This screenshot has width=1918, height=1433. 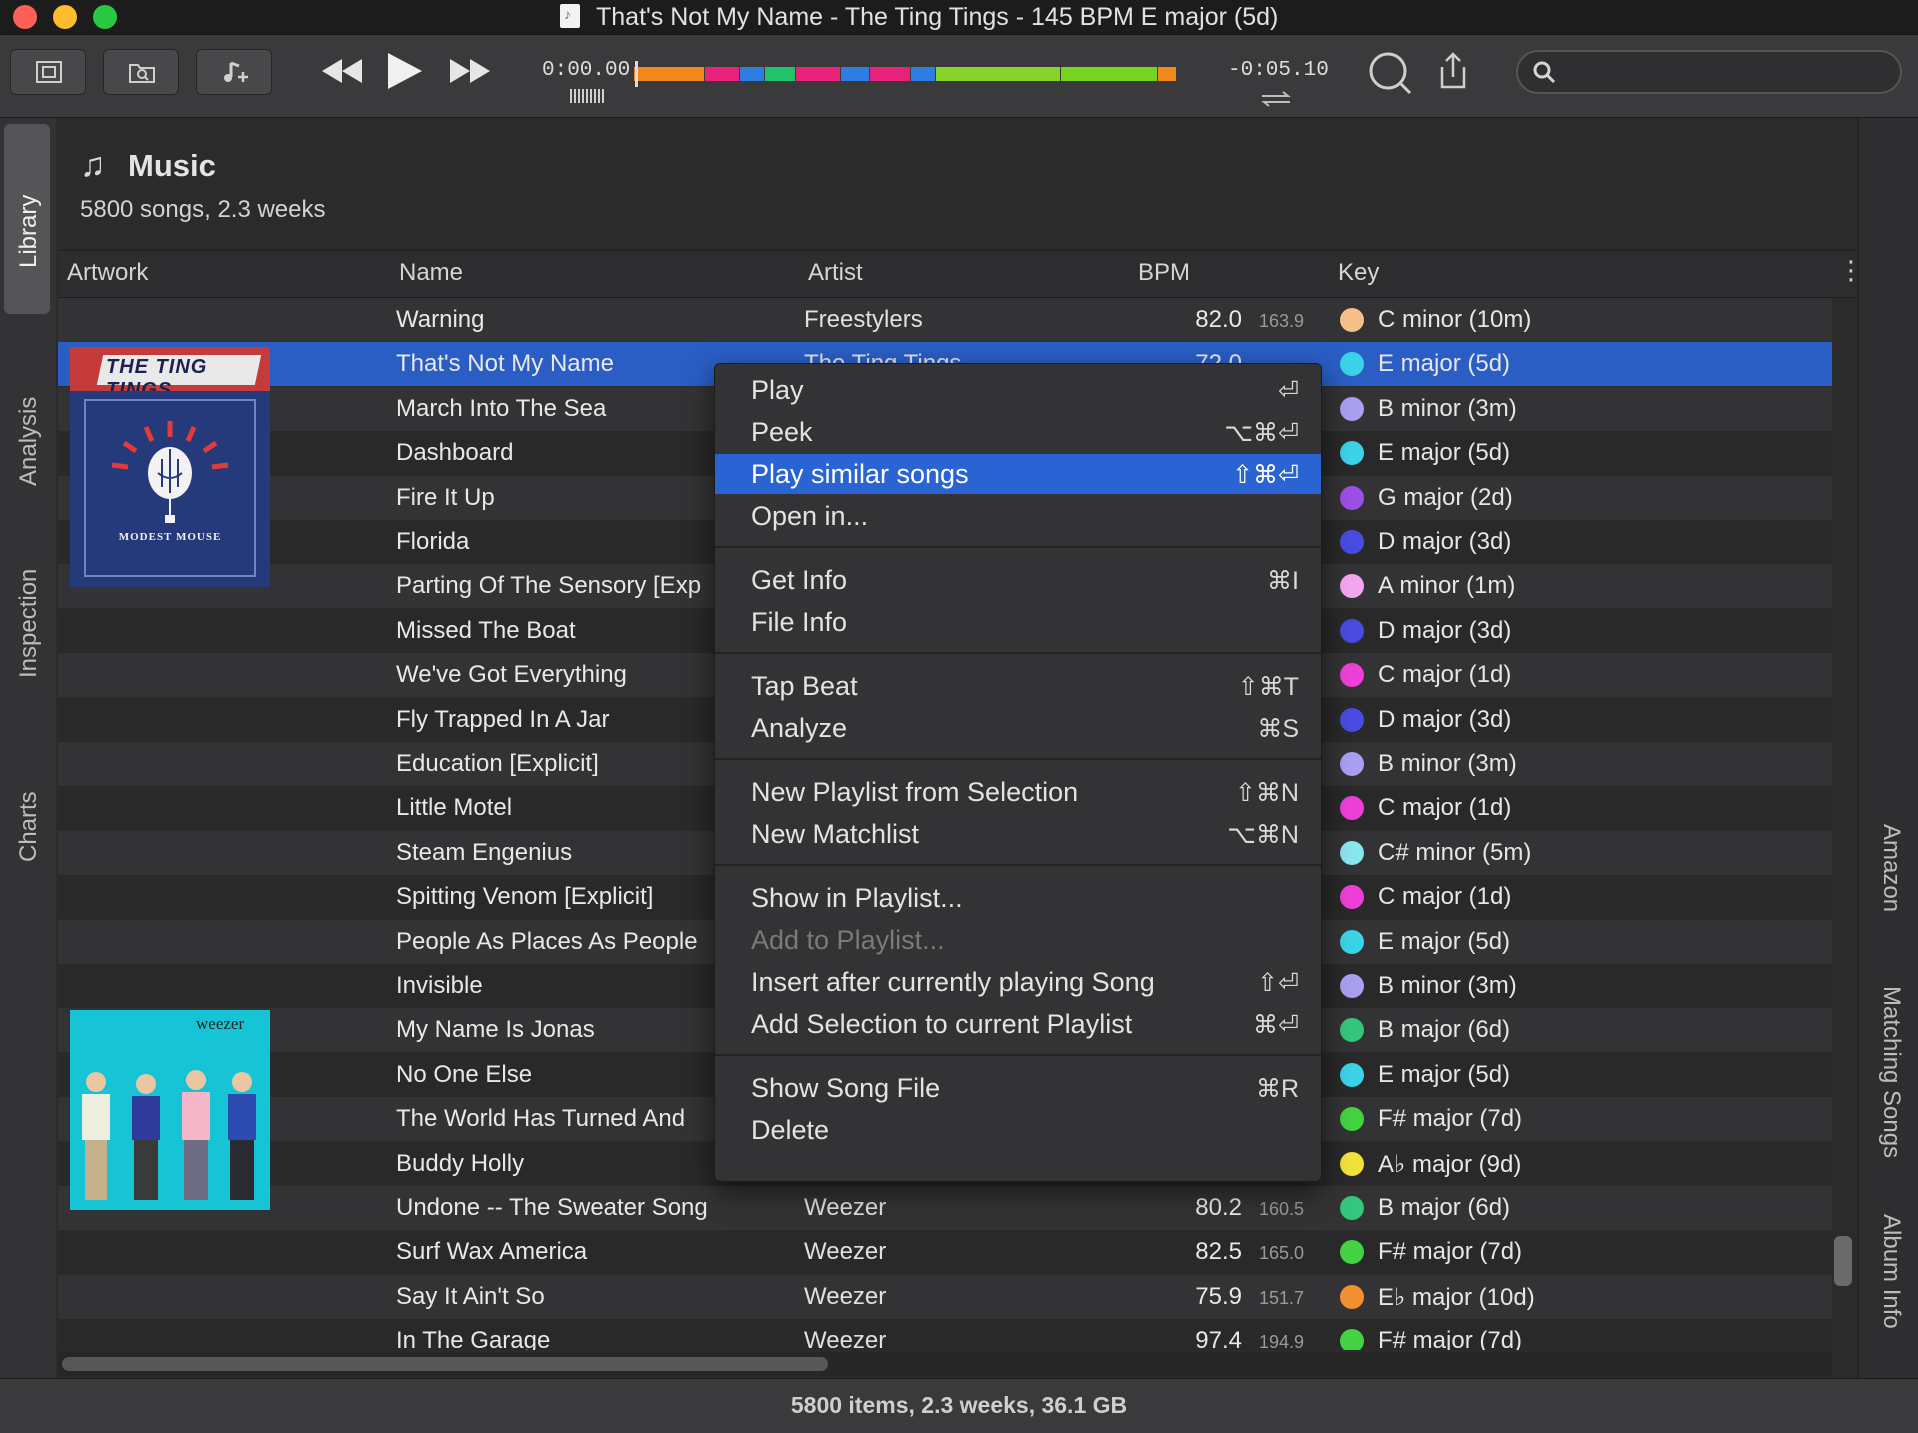 I want to click on song-name: Say It Ain't So, so click(x=470, y=1296).